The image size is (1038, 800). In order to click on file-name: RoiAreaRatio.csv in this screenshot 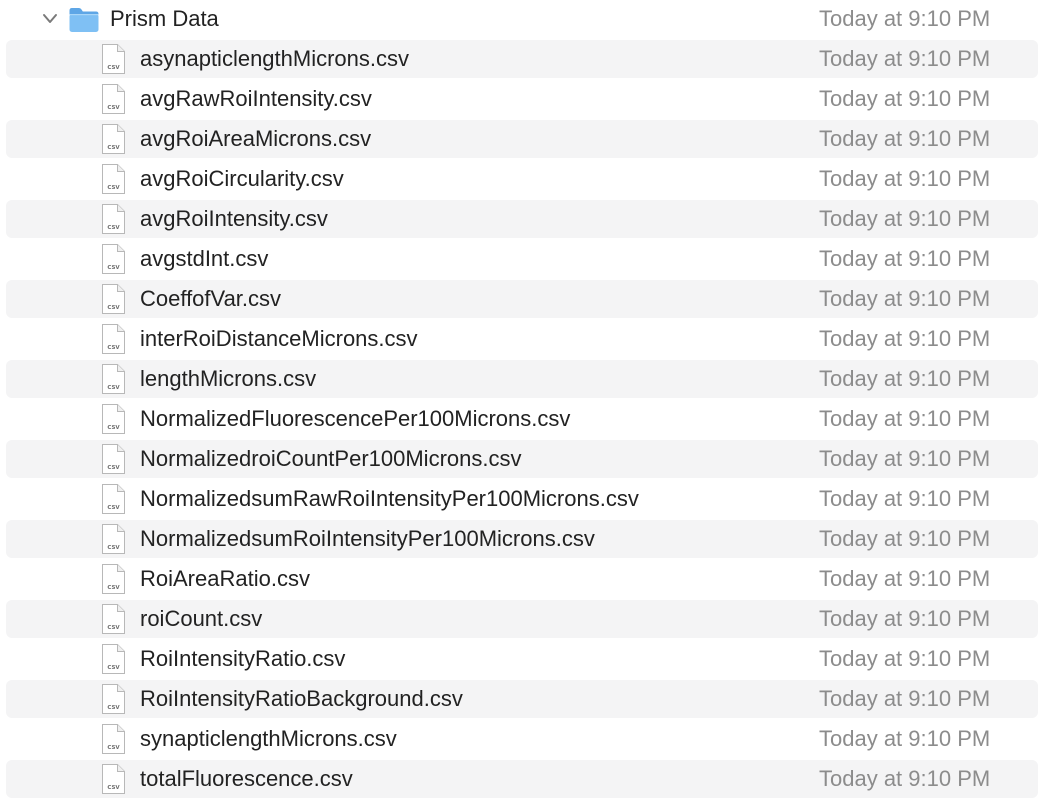, I will do `click(225, 578)`.